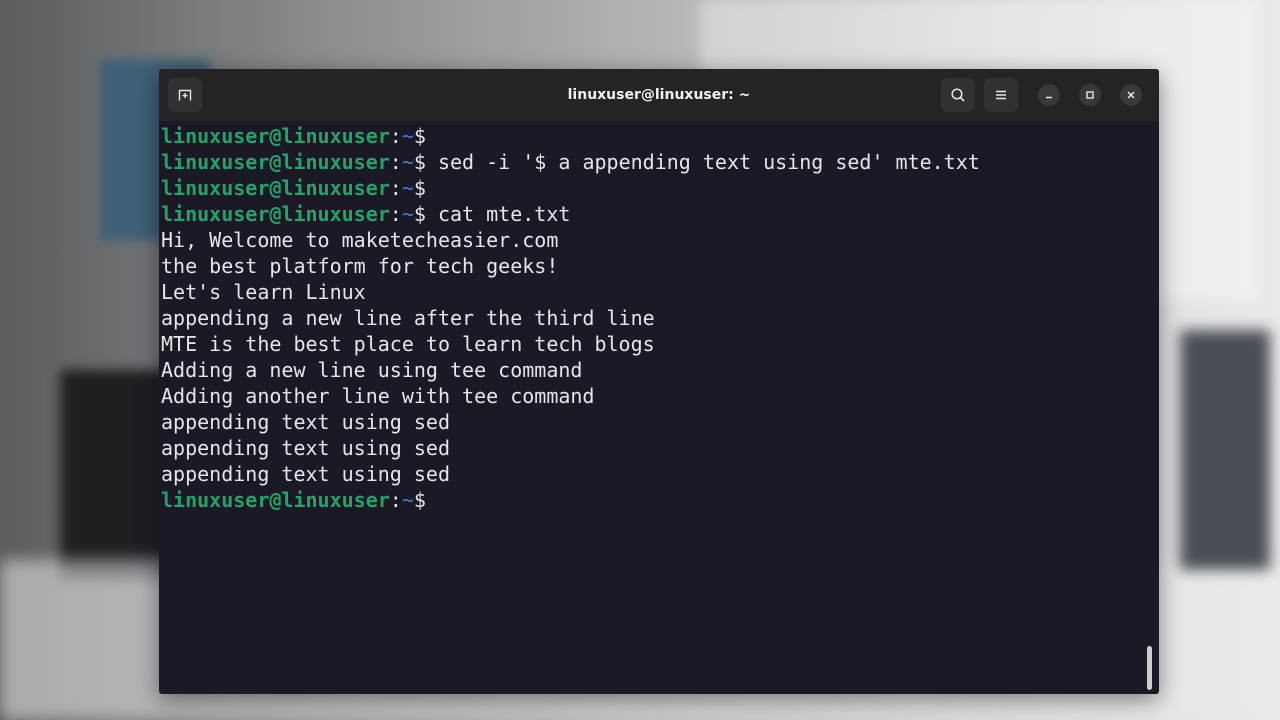  I want to click on maximize-button, so click(1090, 95).